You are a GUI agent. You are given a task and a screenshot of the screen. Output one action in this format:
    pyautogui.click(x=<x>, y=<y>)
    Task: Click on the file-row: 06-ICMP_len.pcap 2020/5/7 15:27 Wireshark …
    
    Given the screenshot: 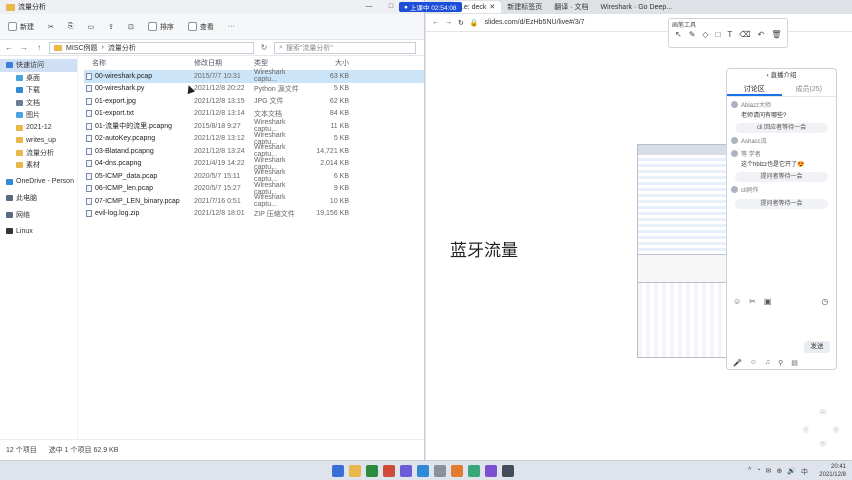 What is the action you would take?
    pyautogui.click(x=254, y=189)
    